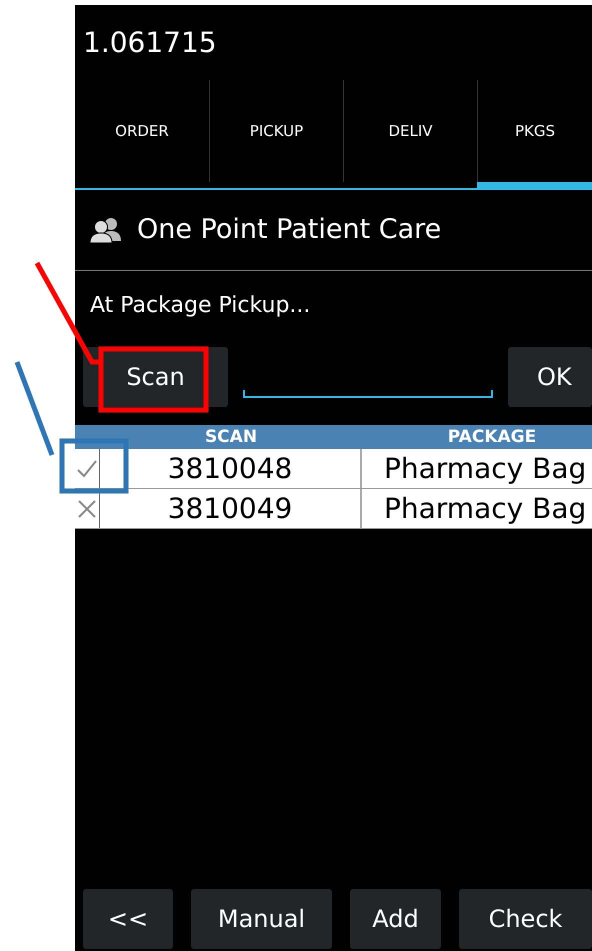 The width and height of the screenshot is (592, 951). What do you see at coordinates (289, 229) in the screenshot?
I see `customer-title: One Point Patient Care` at bounding box center [289, 229].